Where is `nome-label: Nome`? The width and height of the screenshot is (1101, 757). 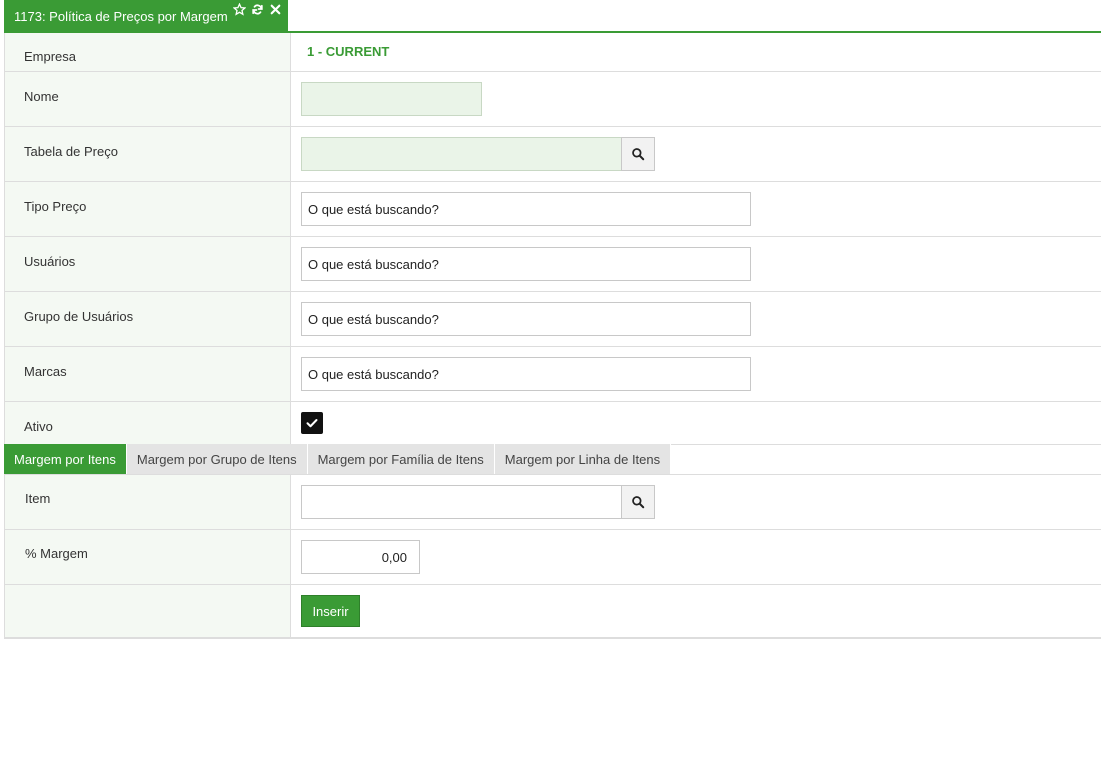
nome-label: Nome is located at coordinates (41, 96).